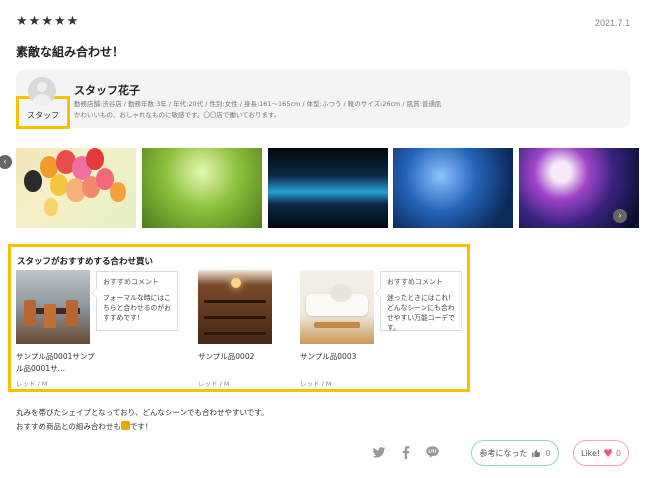 Image resolution: width=650 pixels, height=478 pixels. What do you see at coordinates (48, 21) in the screenshot?
I see `rating-stars: ★★★★★` at bounding box center [48, 21].